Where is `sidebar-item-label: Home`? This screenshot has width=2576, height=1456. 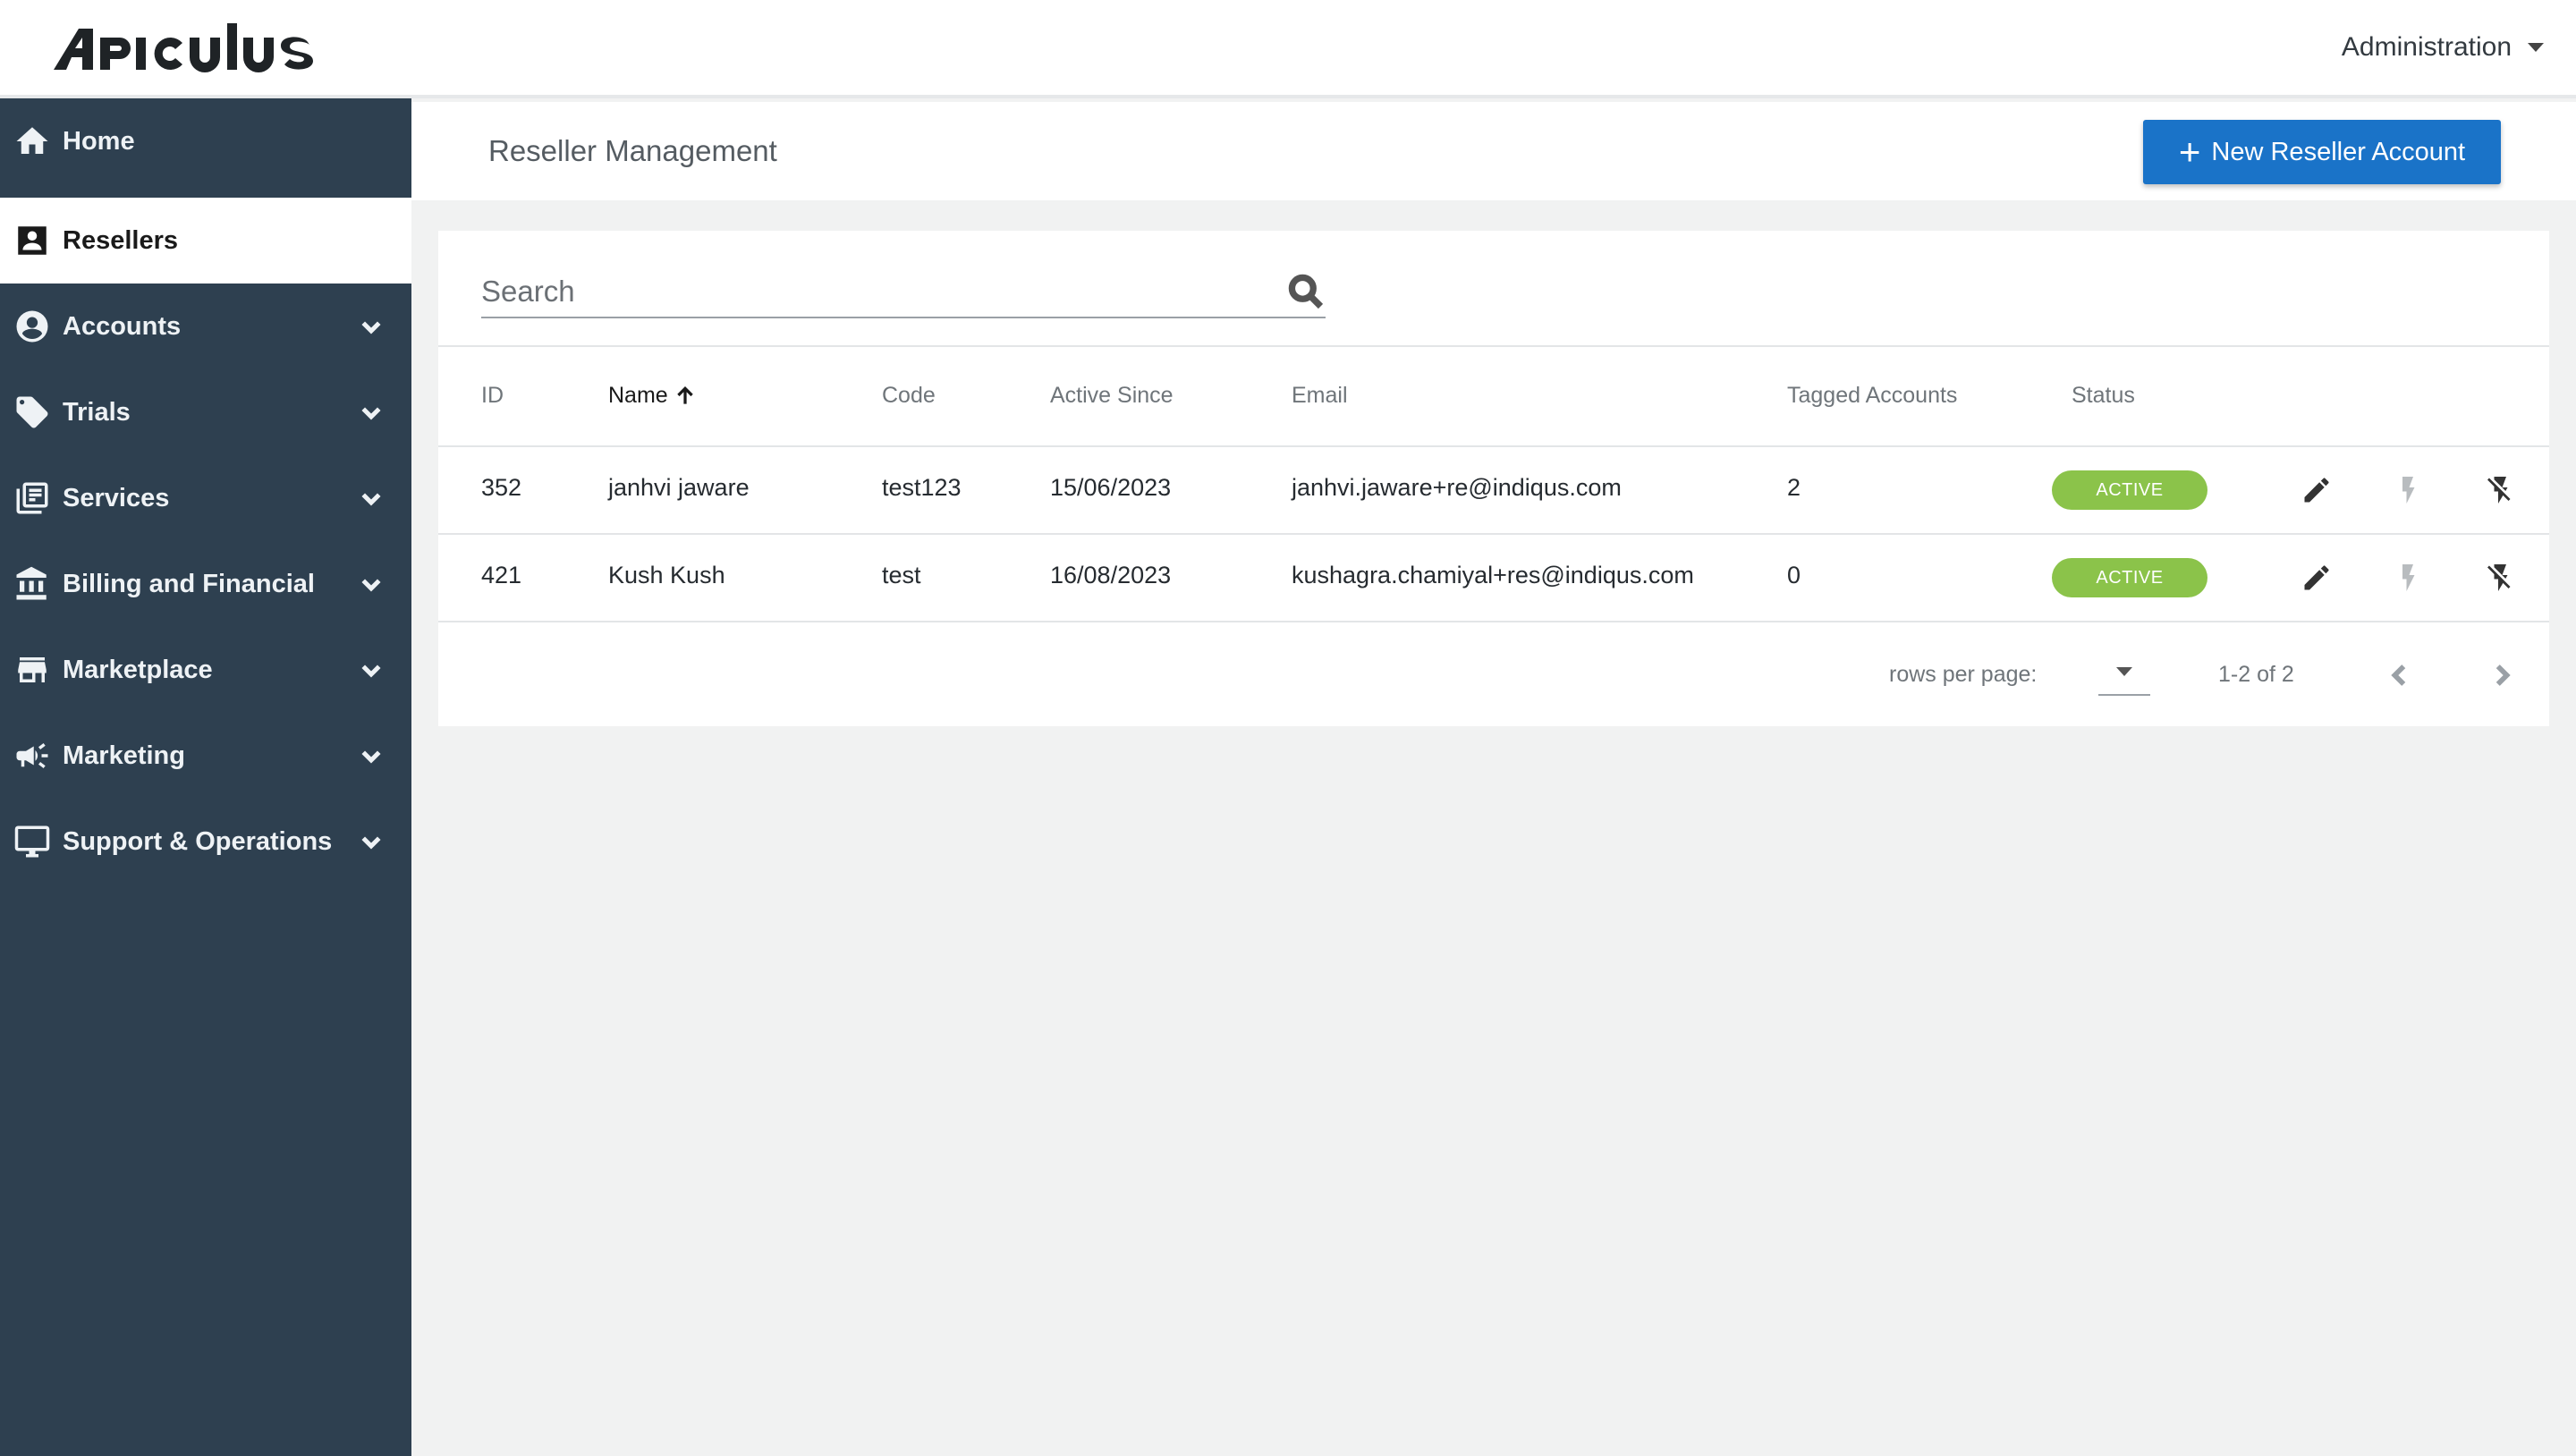 sidebar-item-label: Home is located at coordinates (99, 141).